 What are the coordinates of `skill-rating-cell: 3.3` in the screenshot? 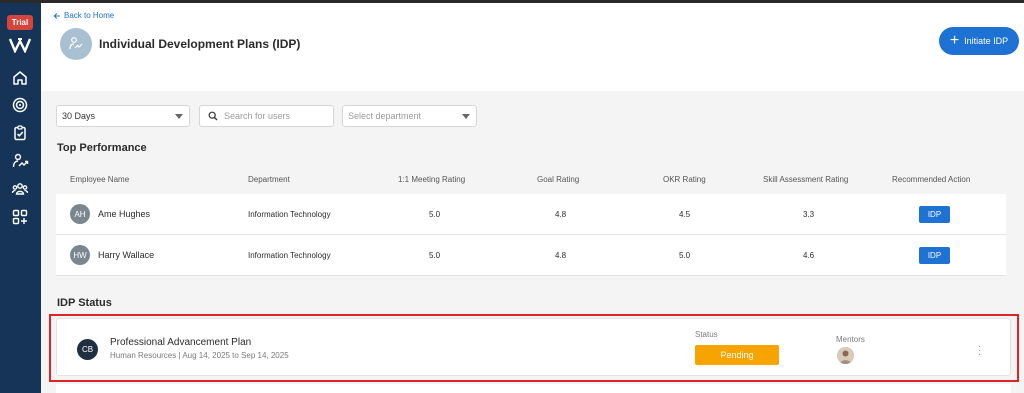 It's located at (809, 214).